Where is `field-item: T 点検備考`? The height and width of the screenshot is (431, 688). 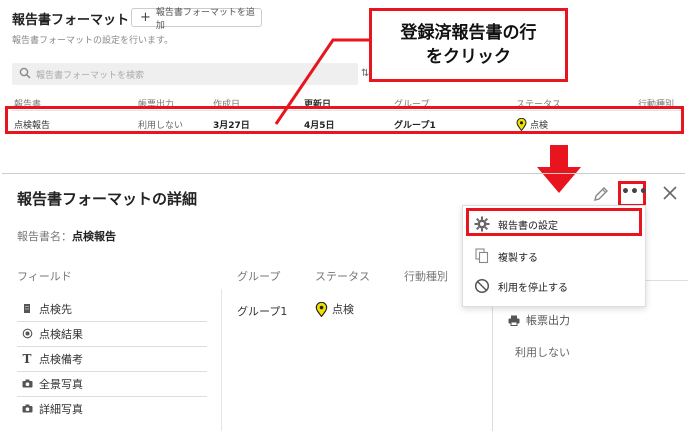 field-item: T 点検備考 is located at coordinates (112, 359).